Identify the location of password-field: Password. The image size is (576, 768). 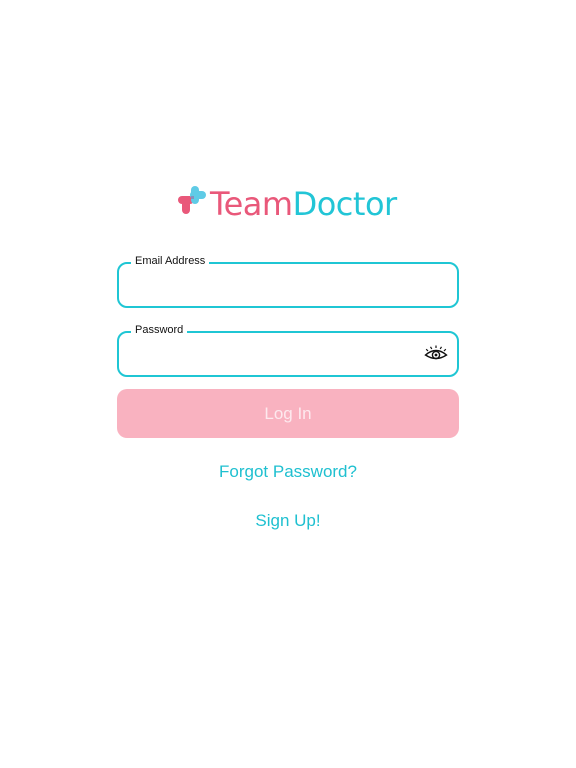
(288, 350).